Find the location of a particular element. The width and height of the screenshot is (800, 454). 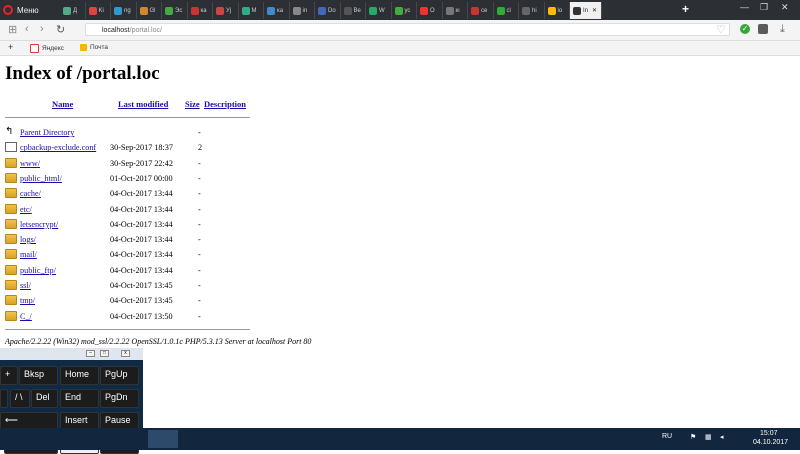

entry-name-link: logs/ is located at coordinates (28, 239).